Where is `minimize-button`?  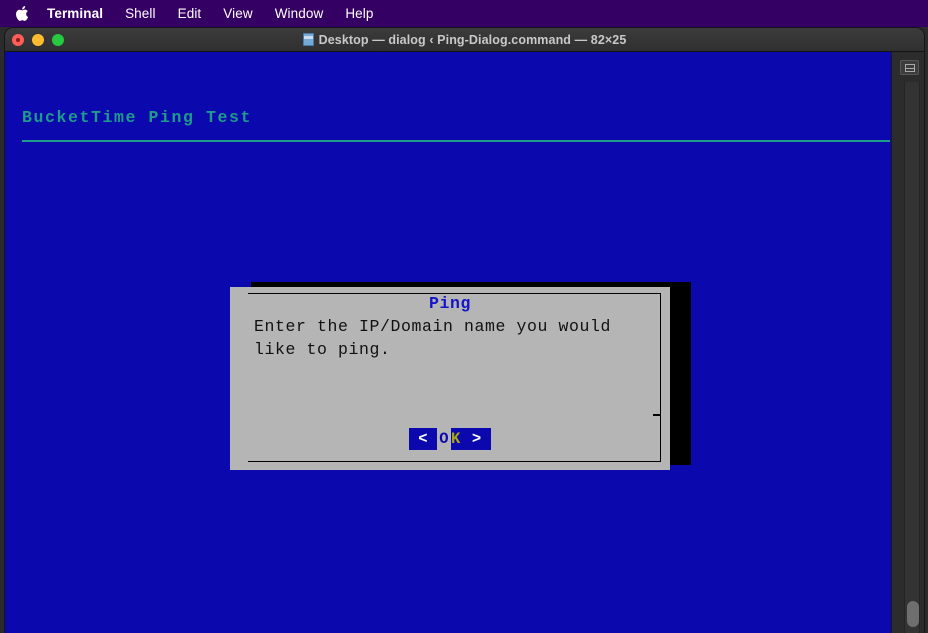
minimize-button is located at coordinates (38, 40).